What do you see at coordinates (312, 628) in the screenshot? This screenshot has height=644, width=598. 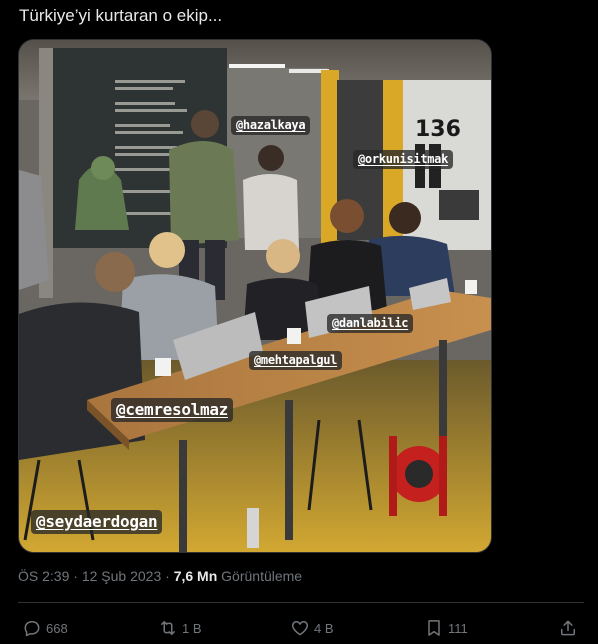 I see `like-button: 4 B` at bounding box center [312, 628].